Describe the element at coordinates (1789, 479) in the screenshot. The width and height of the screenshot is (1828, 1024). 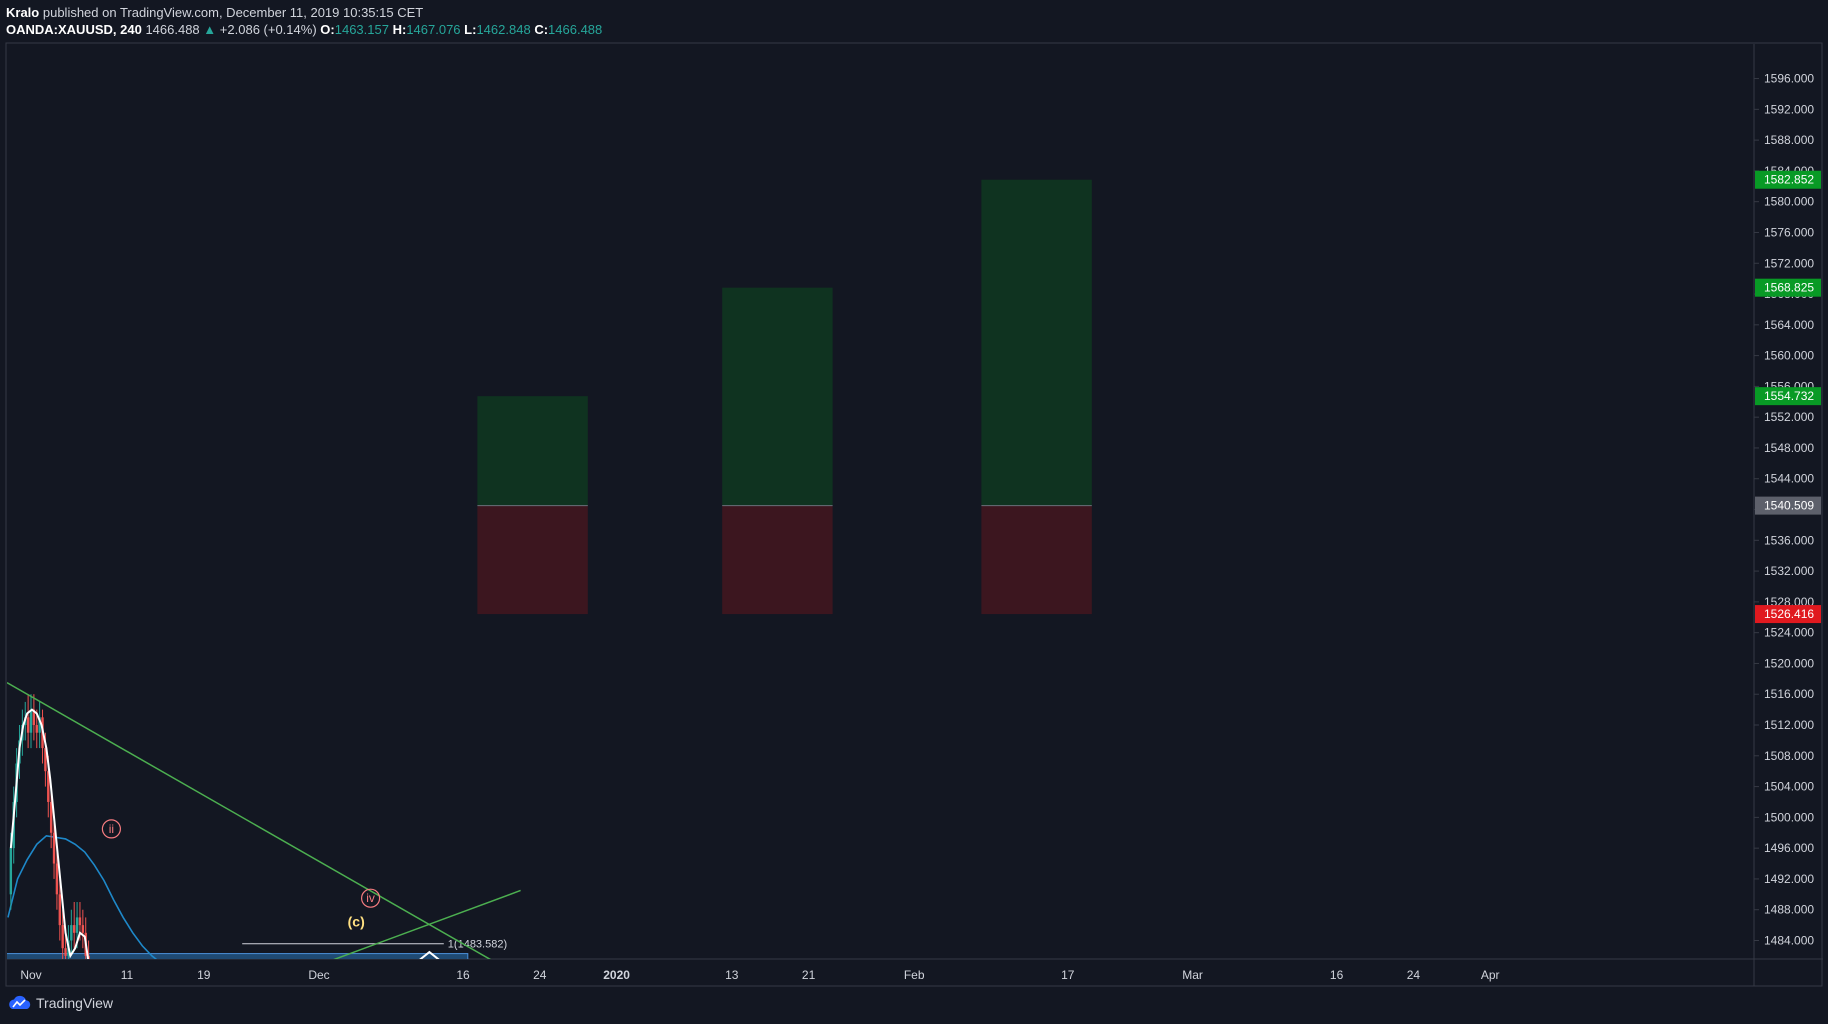
I see `y-tick-label: 1544.000` at that location.